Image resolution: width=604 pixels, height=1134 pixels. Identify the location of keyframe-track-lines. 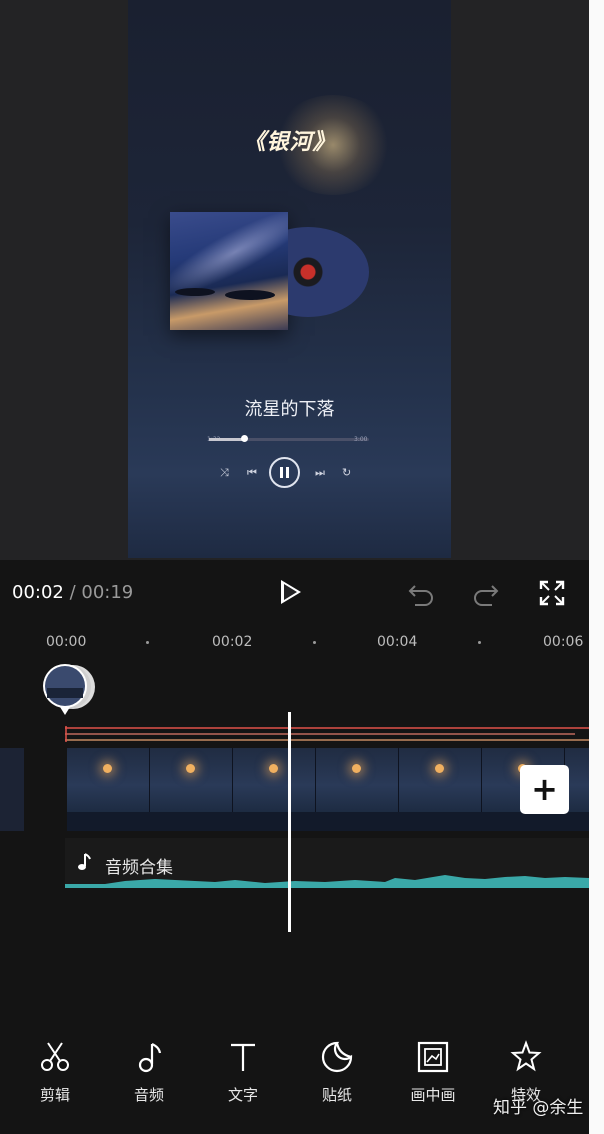
(327, 734).